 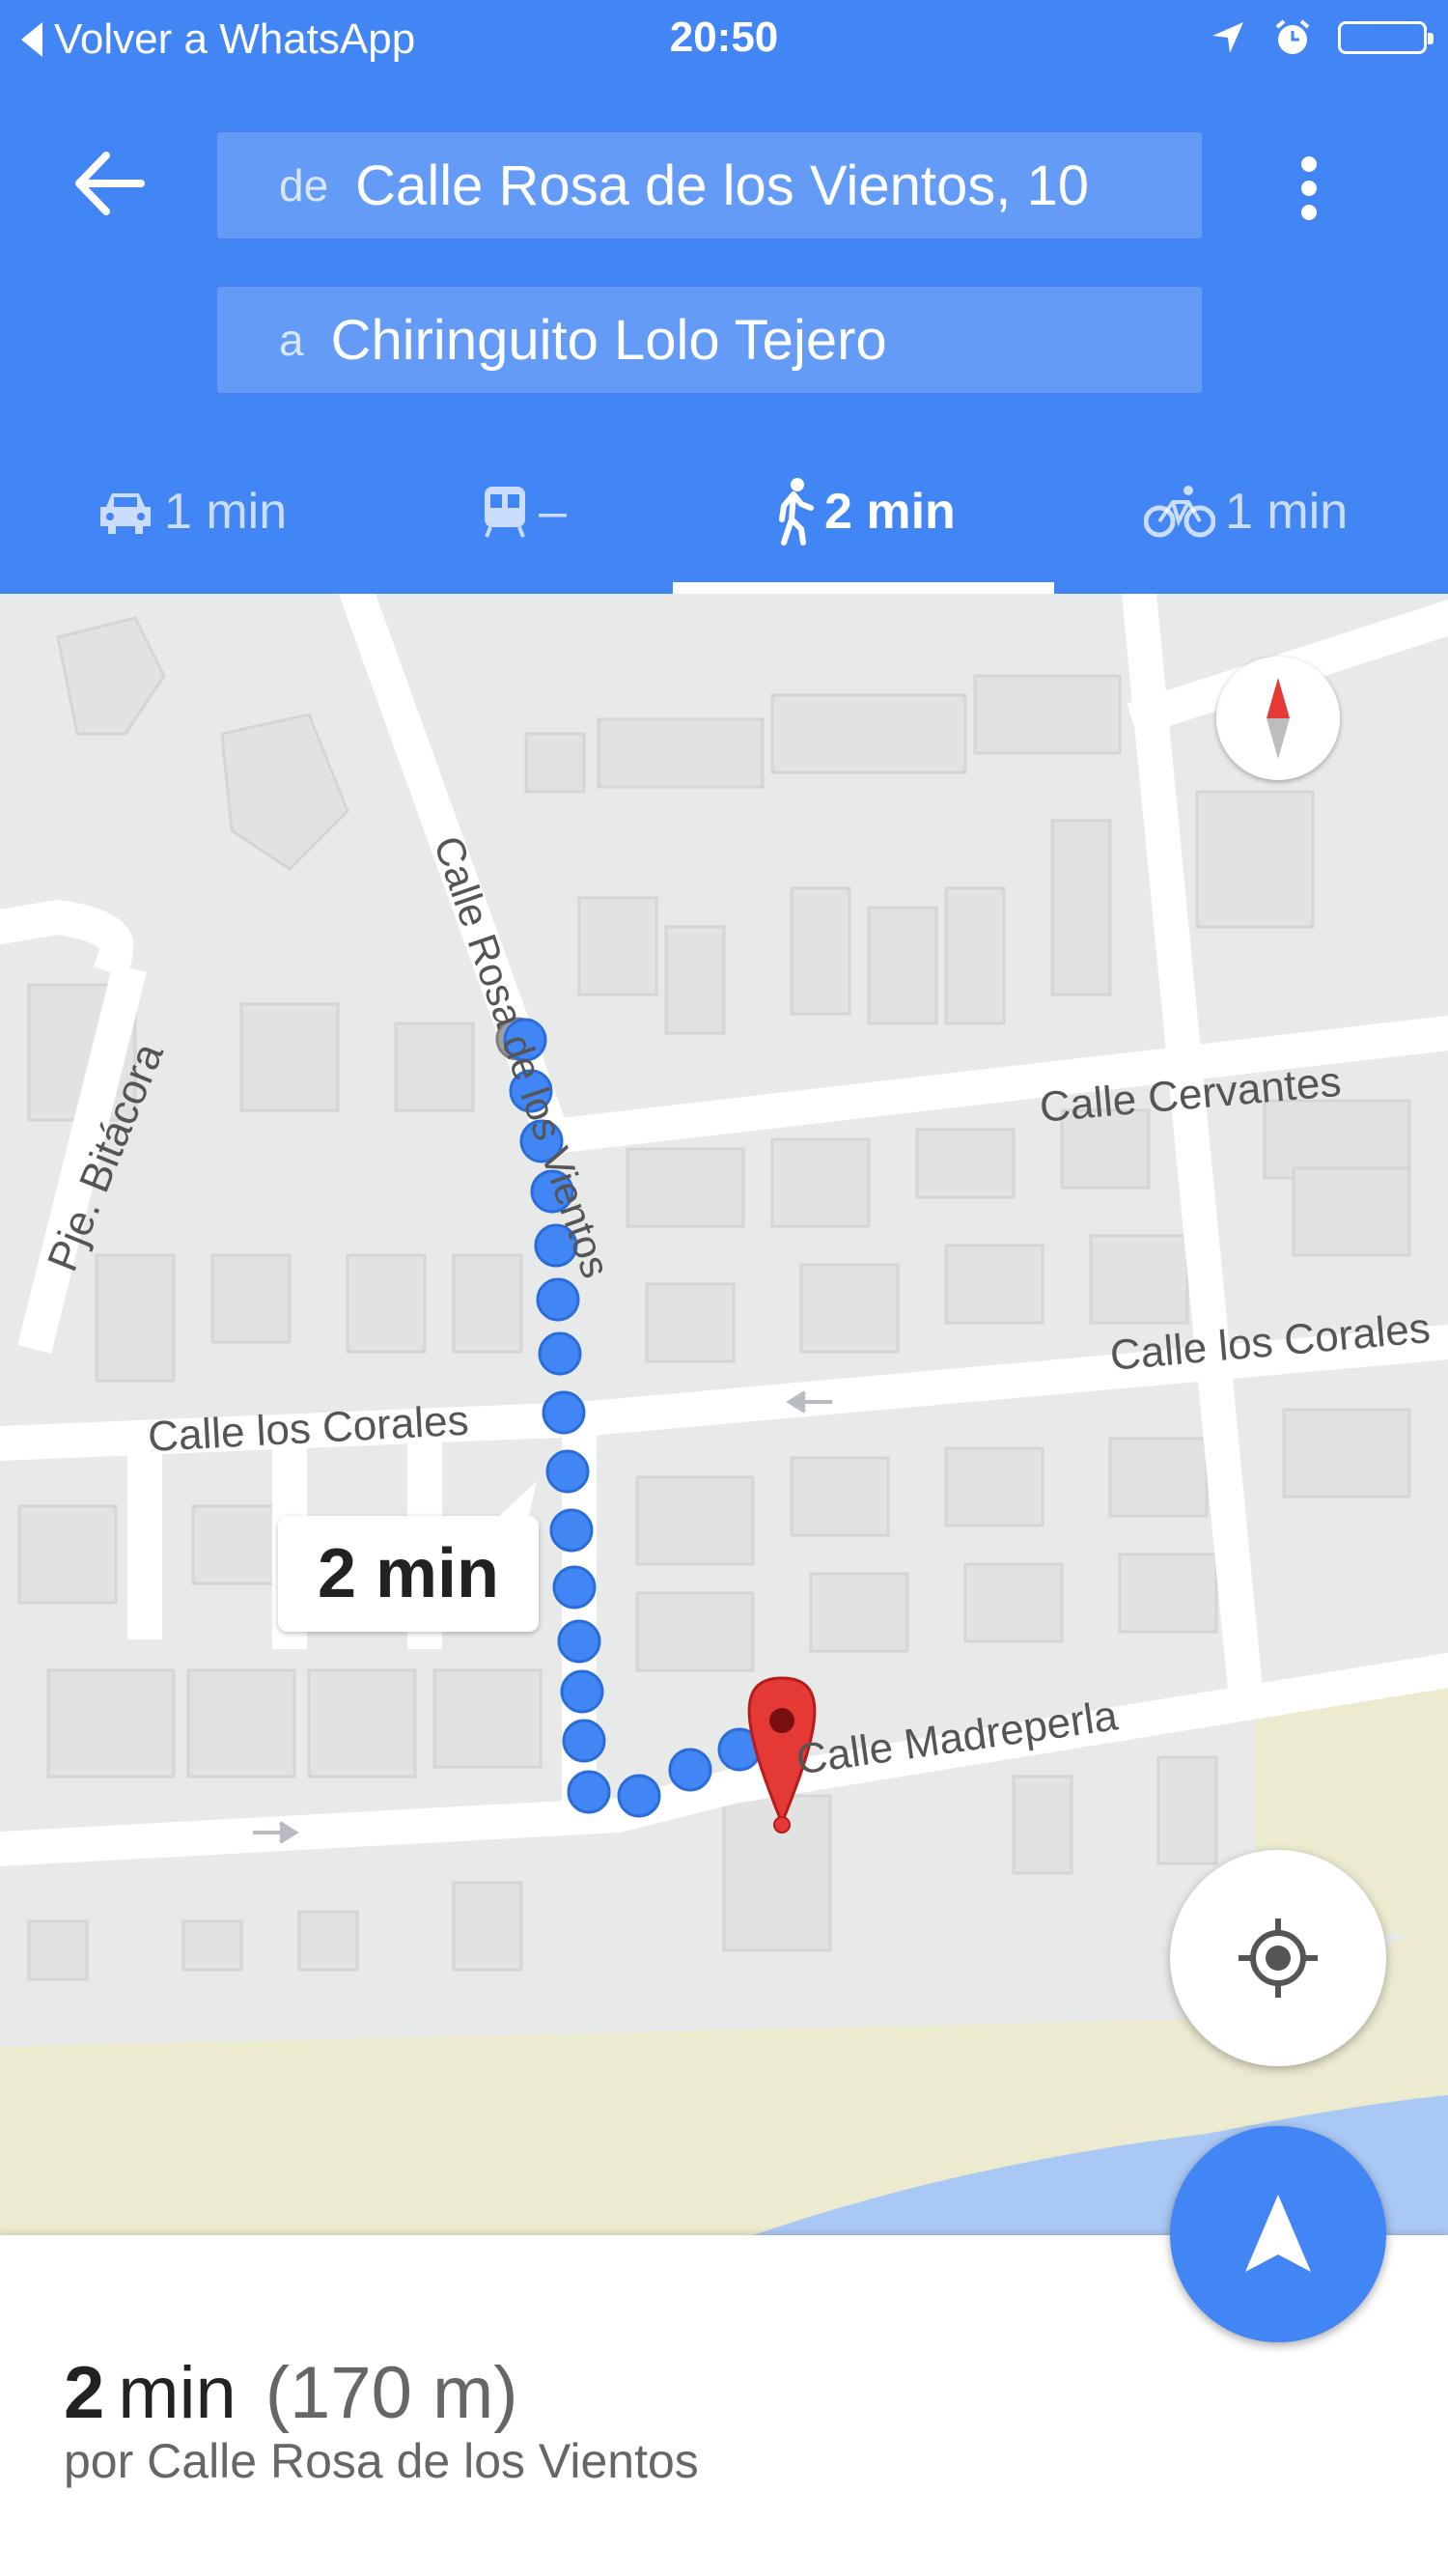 What do you see at coordinates (1292, 36) in the screenshot?
I see `alarm-icon` at bounding box center [1292, 36].